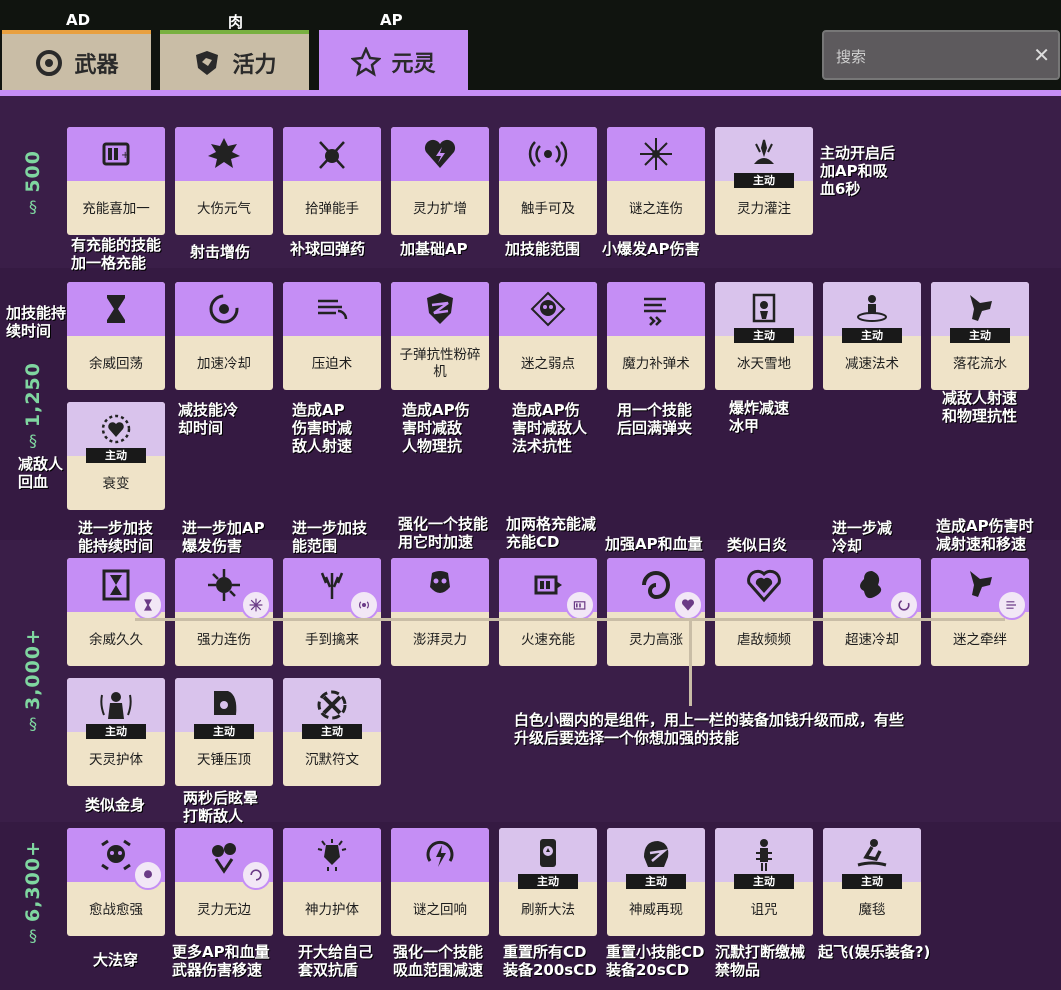  I want to click on item-card-active: 主动 天锤压顶, so click(224, 732).